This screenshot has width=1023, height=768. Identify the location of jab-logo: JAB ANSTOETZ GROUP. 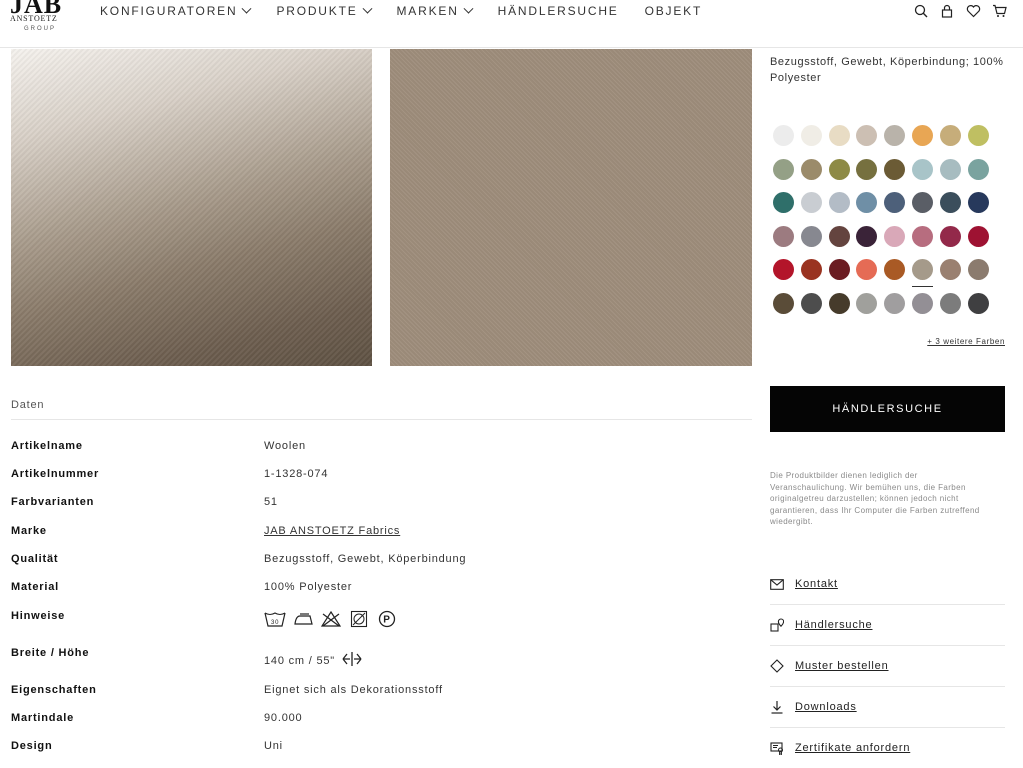
(41, 19).